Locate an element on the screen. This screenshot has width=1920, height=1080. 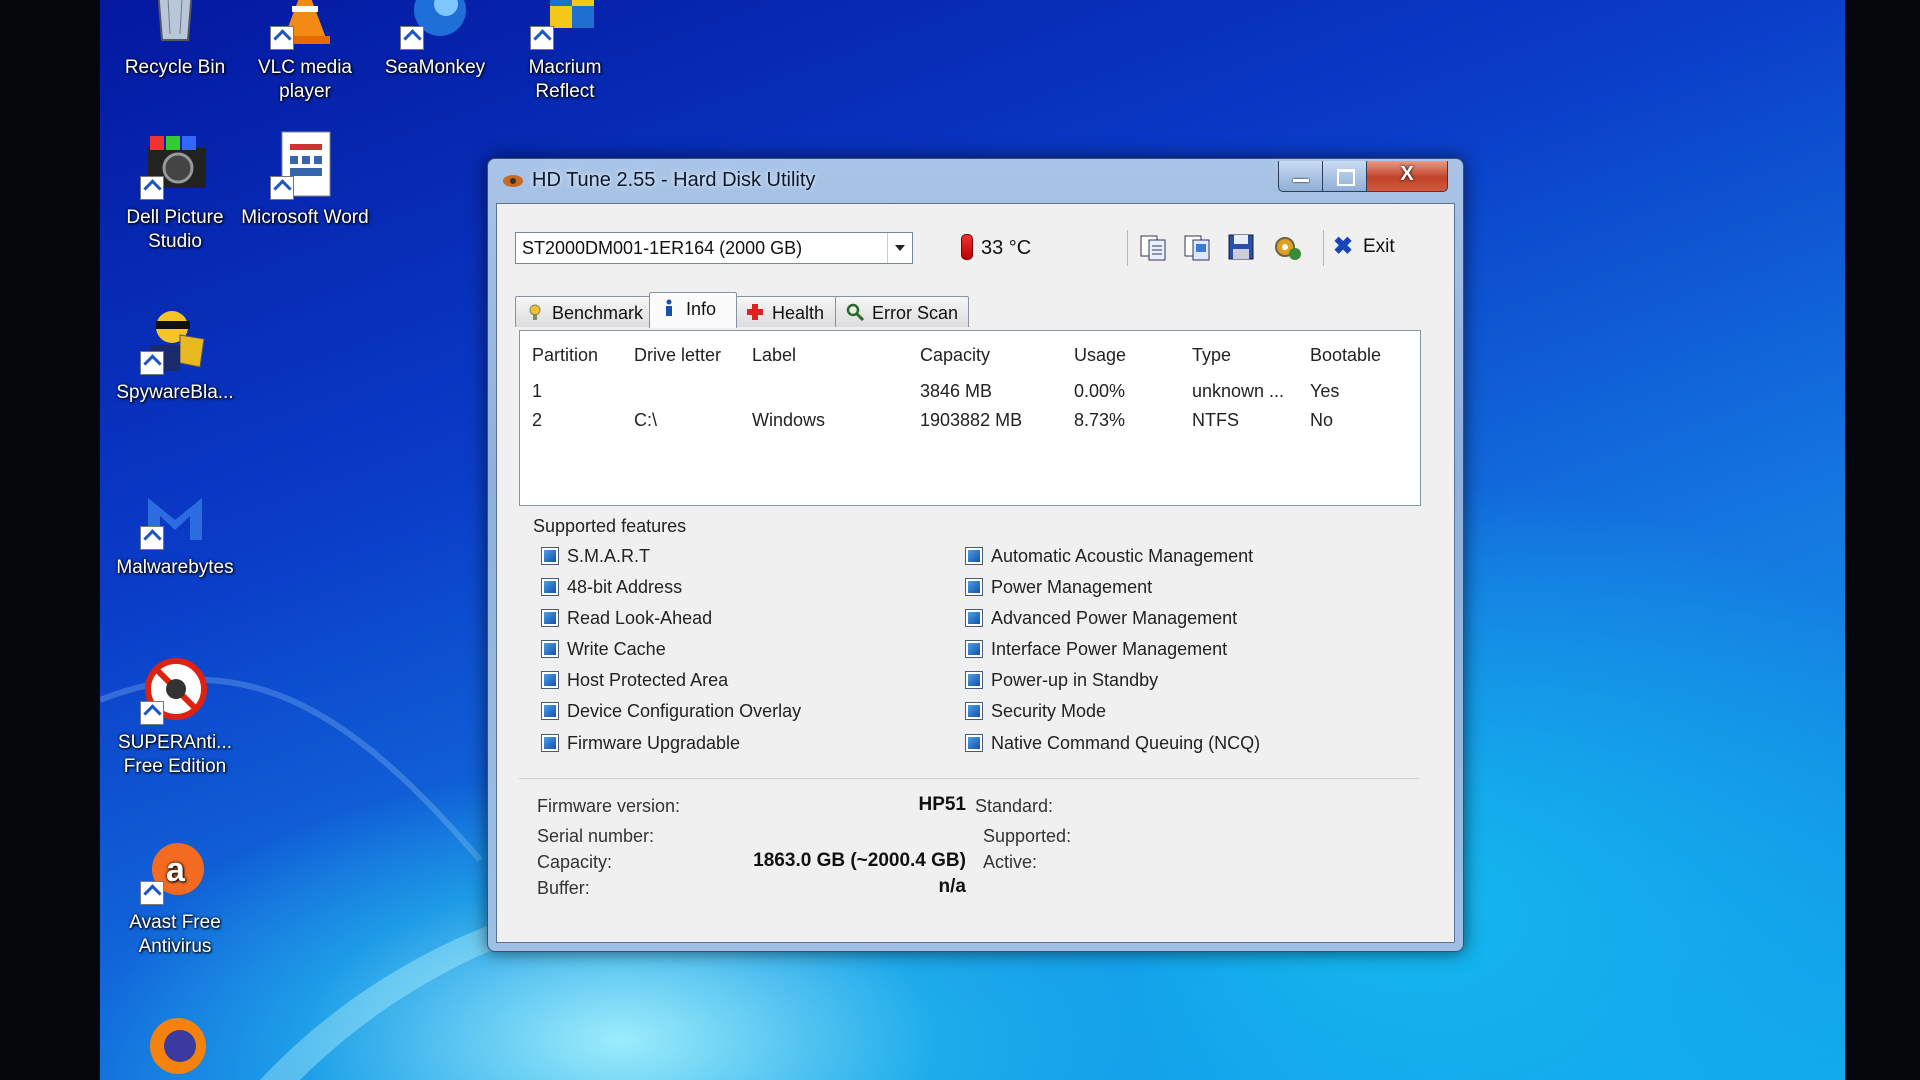
save-button is located at coordinates (1241, 247).